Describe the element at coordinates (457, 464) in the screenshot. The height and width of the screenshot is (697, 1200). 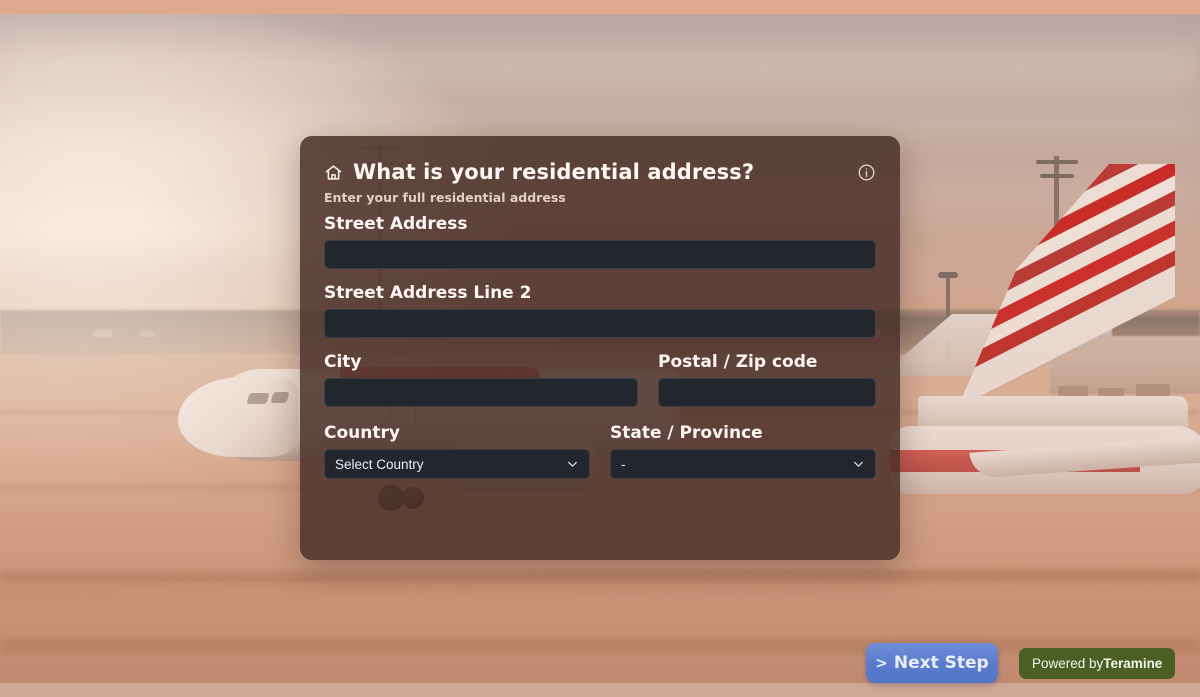
I see `country-select: Select Country` at that location.